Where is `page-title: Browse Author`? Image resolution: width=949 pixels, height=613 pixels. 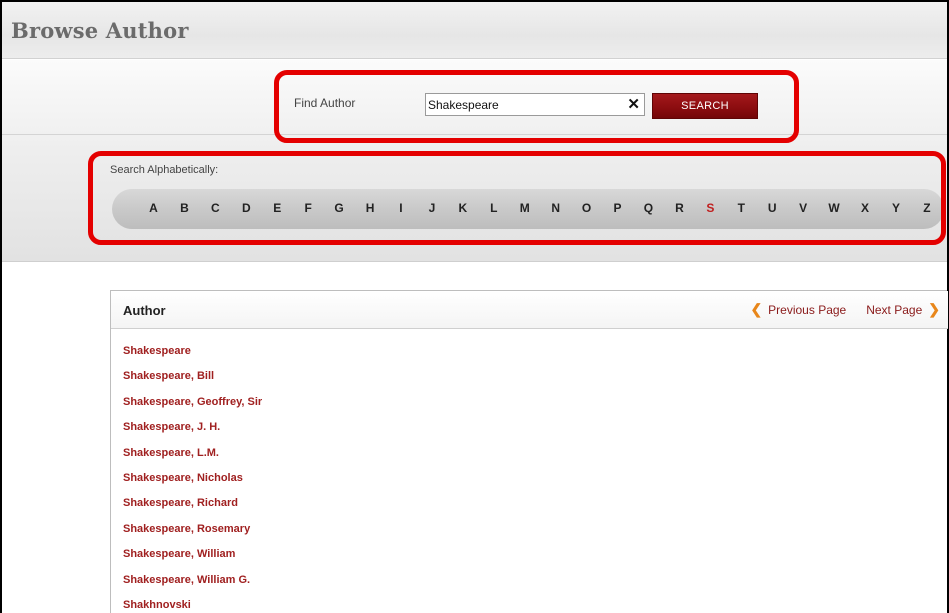
page-title: Browse Author is located at coordinates (100, 30).